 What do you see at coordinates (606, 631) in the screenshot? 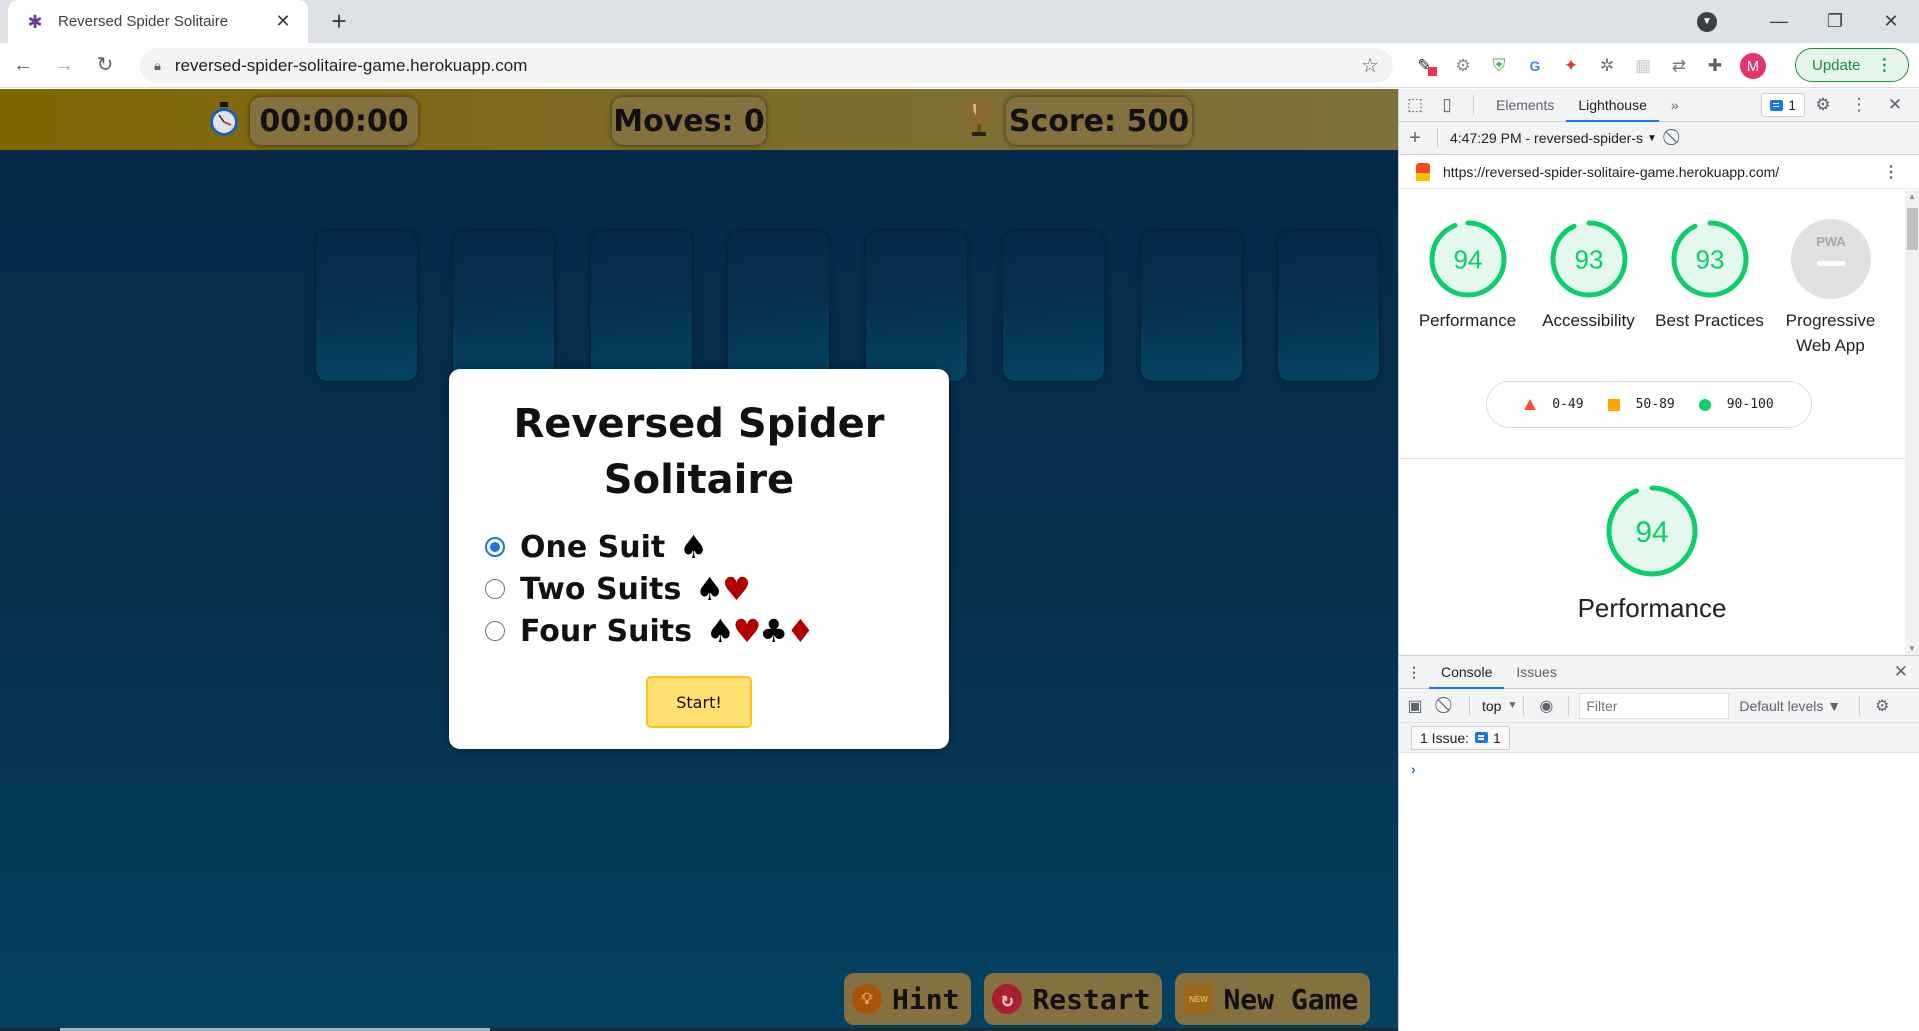
I see `option-label: Four Suits` at bounding box center [606, 631].